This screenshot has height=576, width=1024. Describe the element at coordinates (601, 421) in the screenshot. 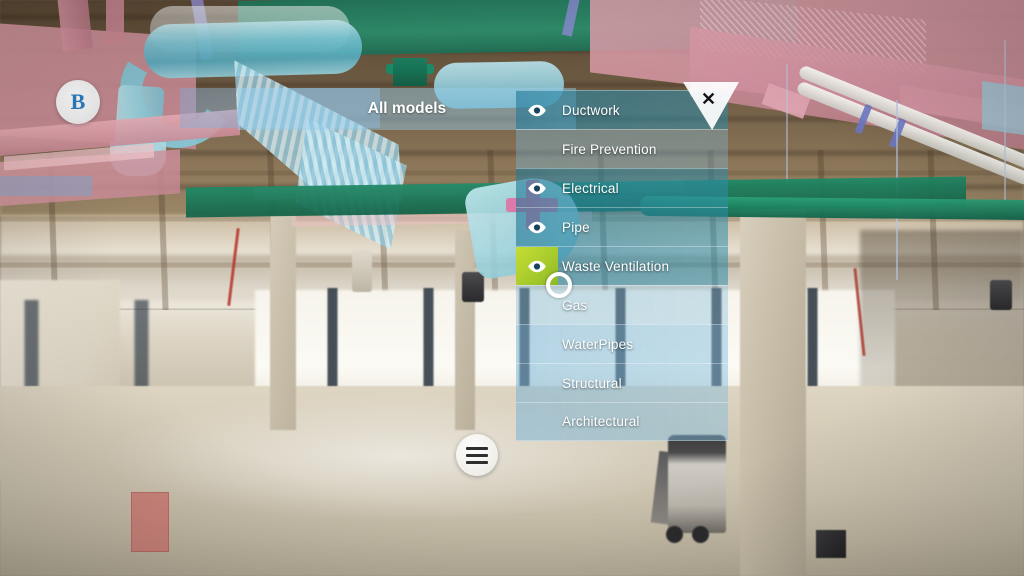

I see `layer-row-label: Architectural` at that location.